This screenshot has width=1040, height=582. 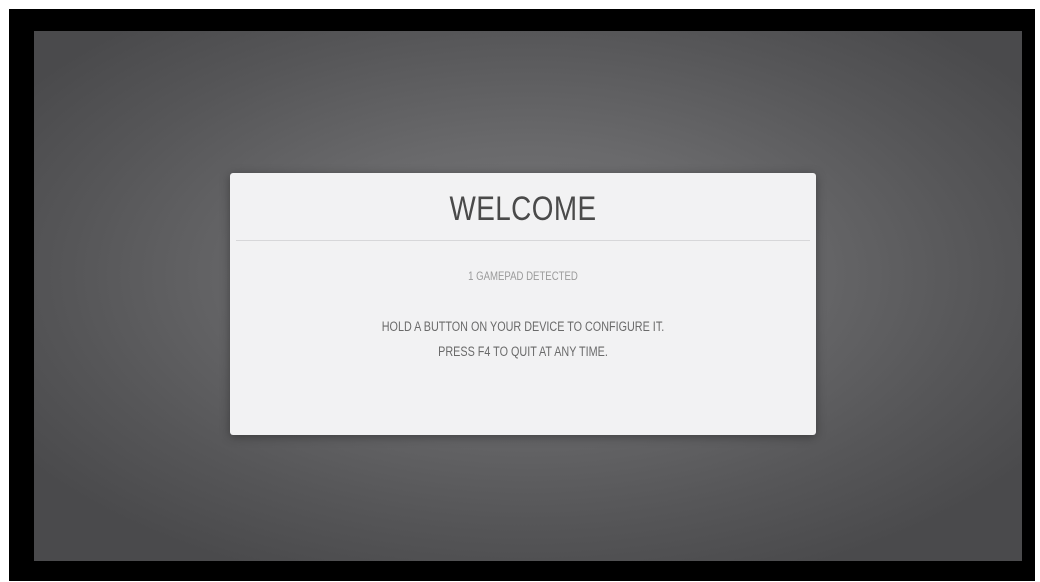 What do you see at coordinates (523, 240) in the screenshot?
I see `dialog-divider` at bounding box center [523, 240].